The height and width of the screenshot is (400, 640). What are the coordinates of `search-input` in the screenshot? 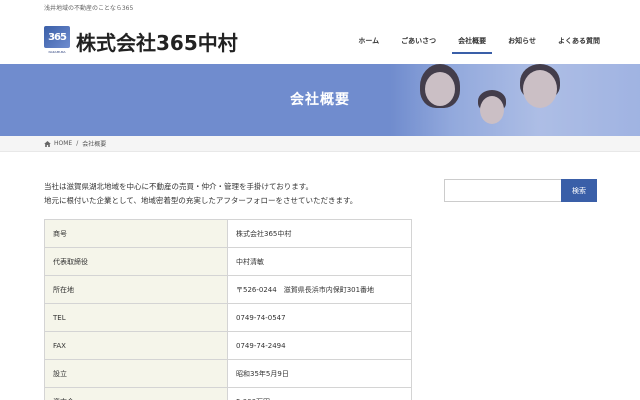 It's located at (502, 190).